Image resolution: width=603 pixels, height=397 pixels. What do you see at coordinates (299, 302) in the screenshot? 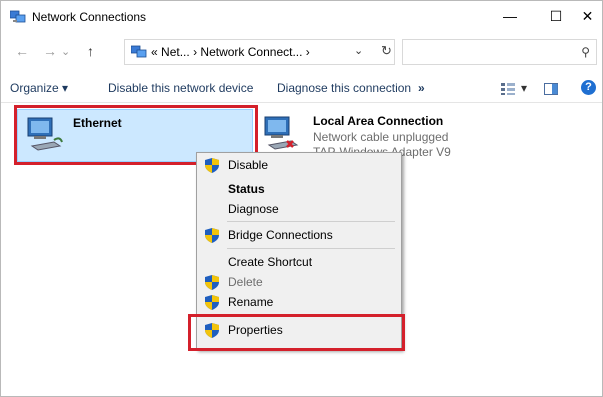
I see `menu-item-rename: Rename` at bounding box center [299, 302].